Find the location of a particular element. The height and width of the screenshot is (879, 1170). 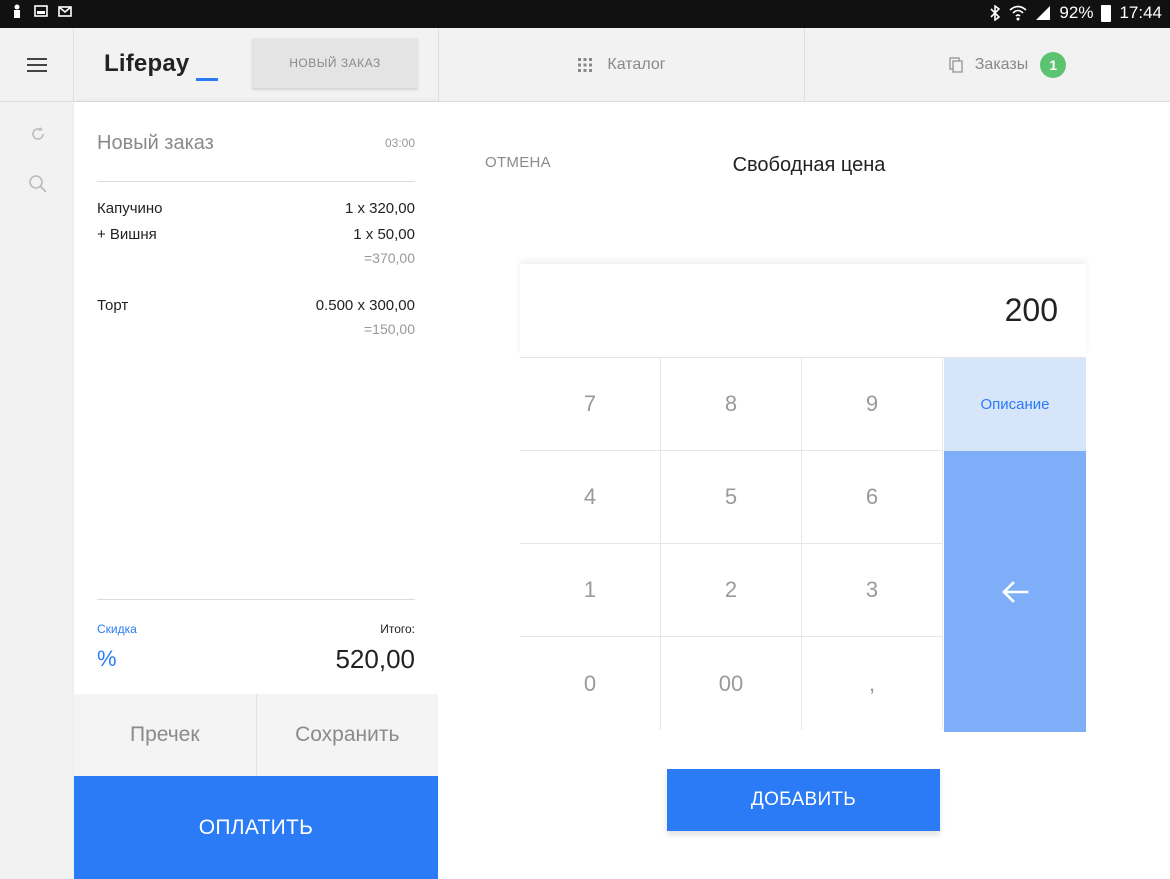

key-3: 3 is located at coordinates (872, 590).